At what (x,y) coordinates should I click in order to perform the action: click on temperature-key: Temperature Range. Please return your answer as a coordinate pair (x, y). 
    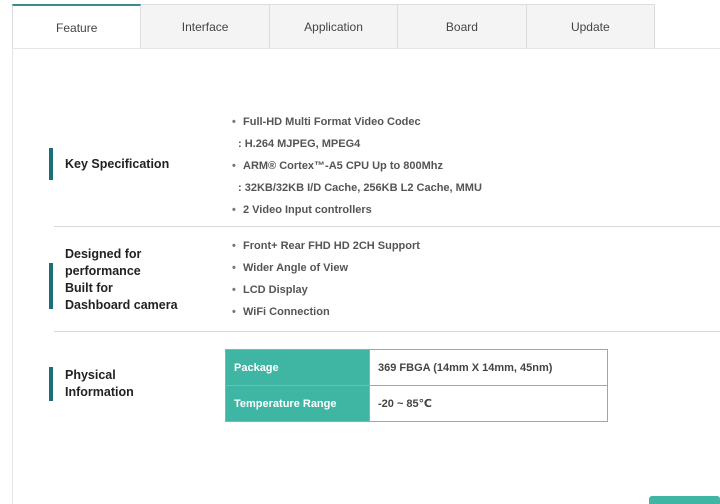
    Looking at the image, I should click on (297, 403).